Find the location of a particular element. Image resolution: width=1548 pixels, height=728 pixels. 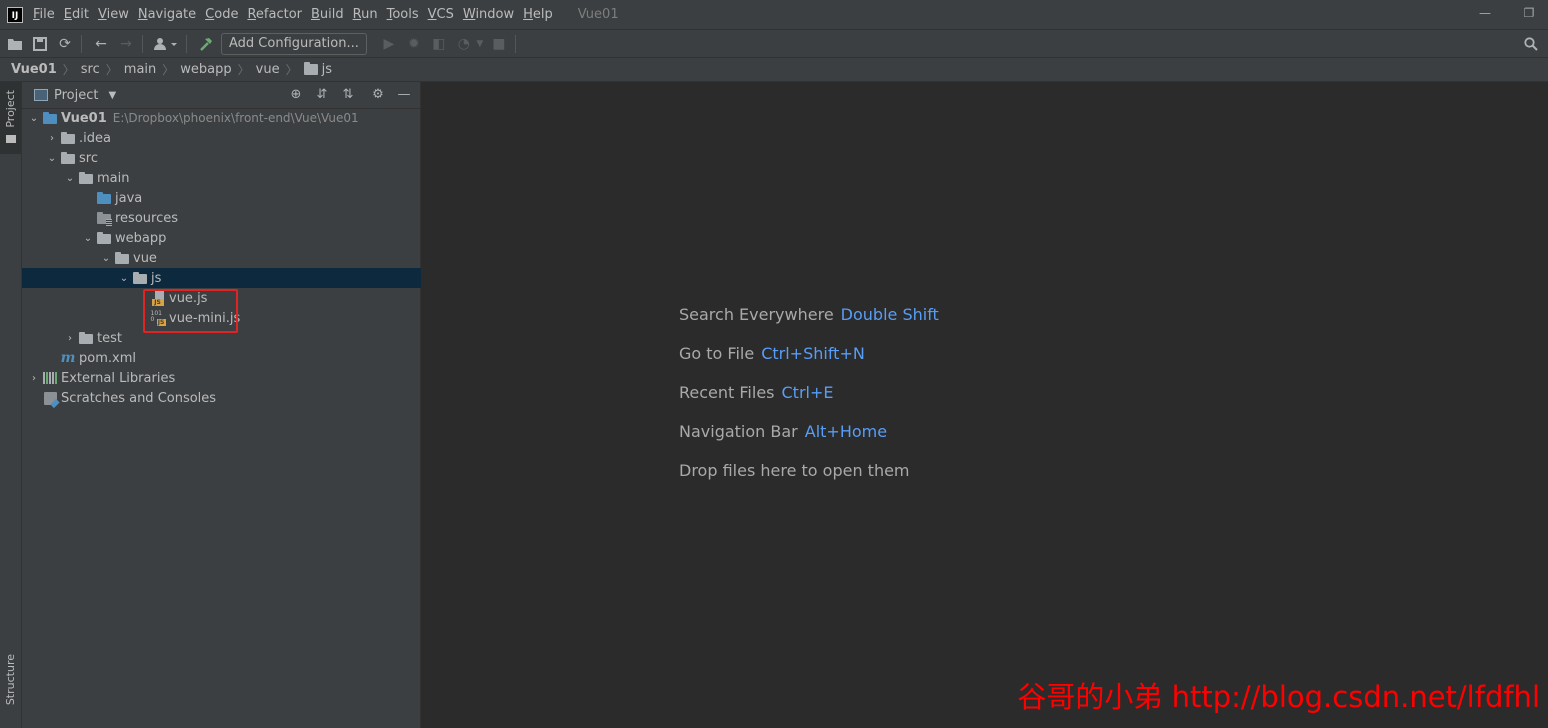

tree-item-src: ⌄ src is located at coordinates (221, 158).